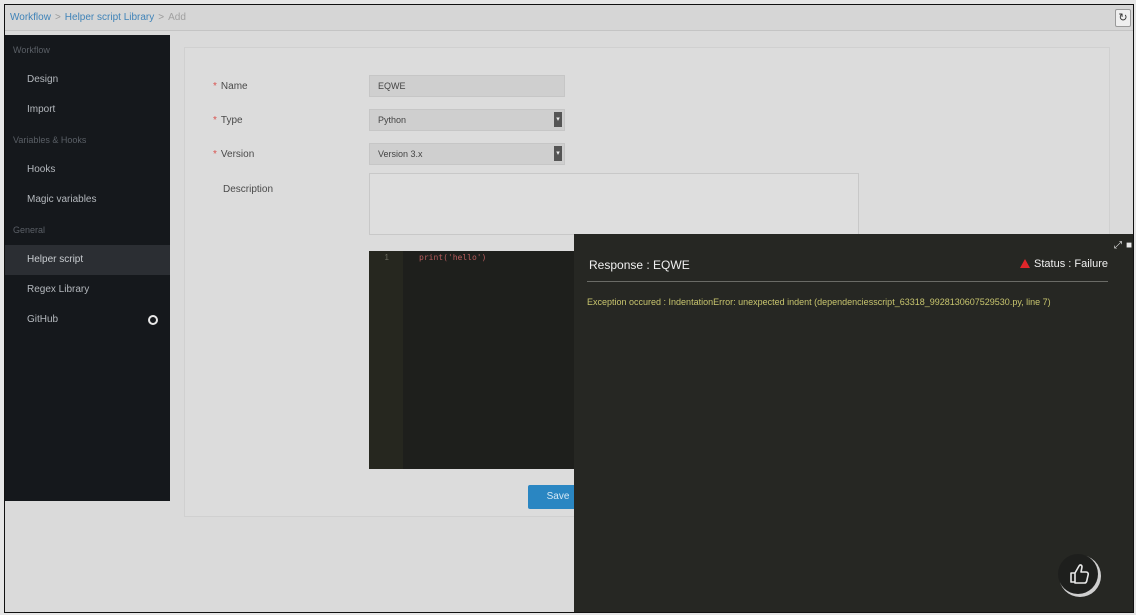 The width and height of the screenshot is (1136, 615). What do you see at coordinates (847, 281) in the screenshot?
I see `divider` at bounding box center [847, 281].